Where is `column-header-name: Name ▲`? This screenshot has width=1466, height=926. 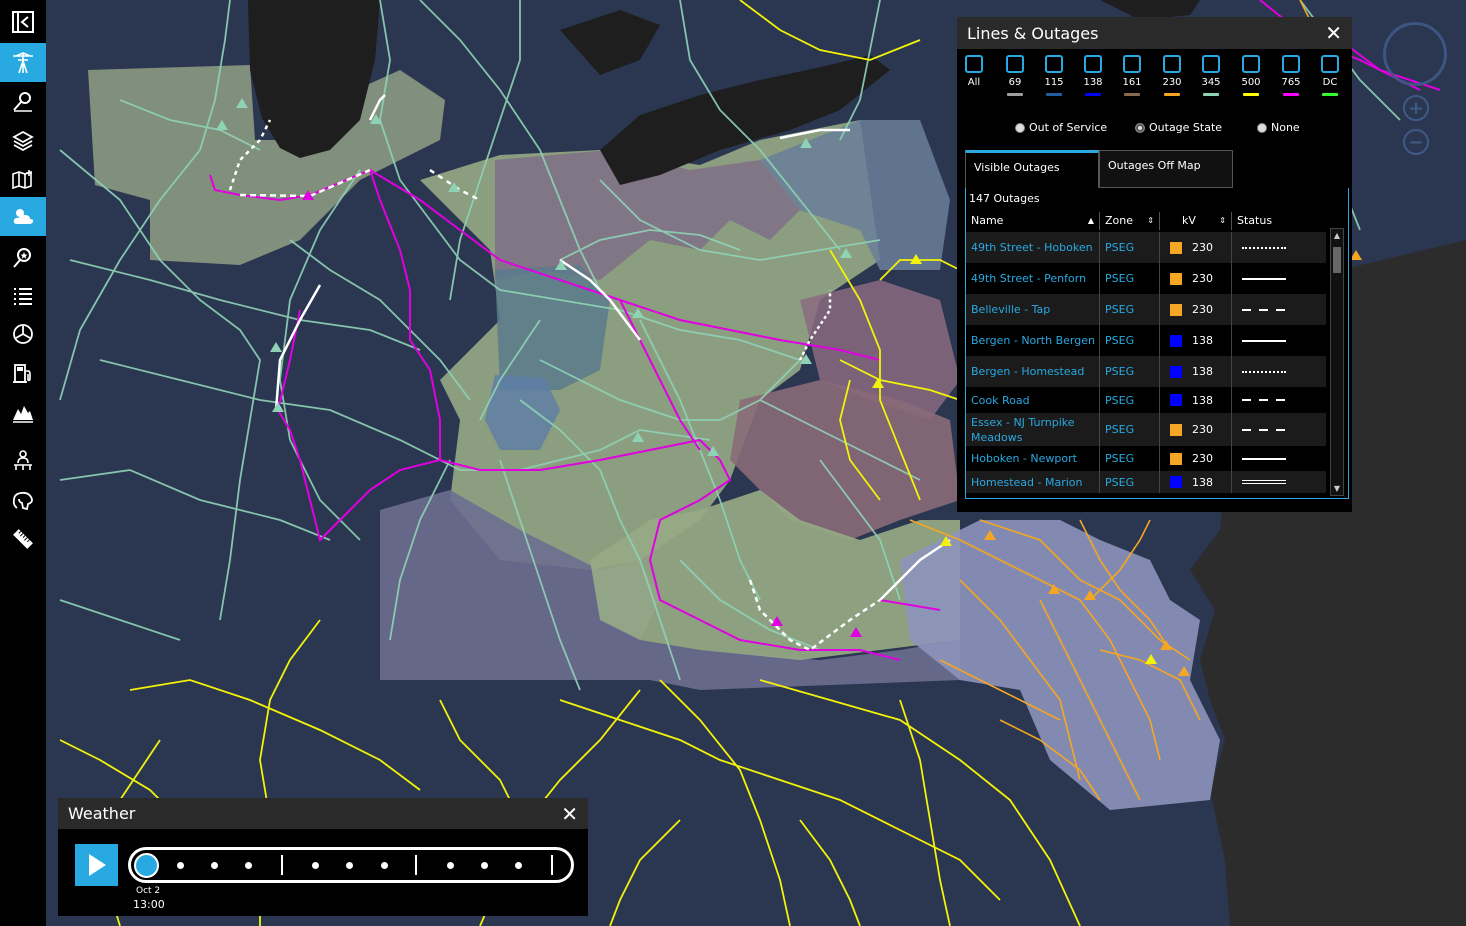
column-header-name: Name ▲ is located at coordinates (1033, 221).